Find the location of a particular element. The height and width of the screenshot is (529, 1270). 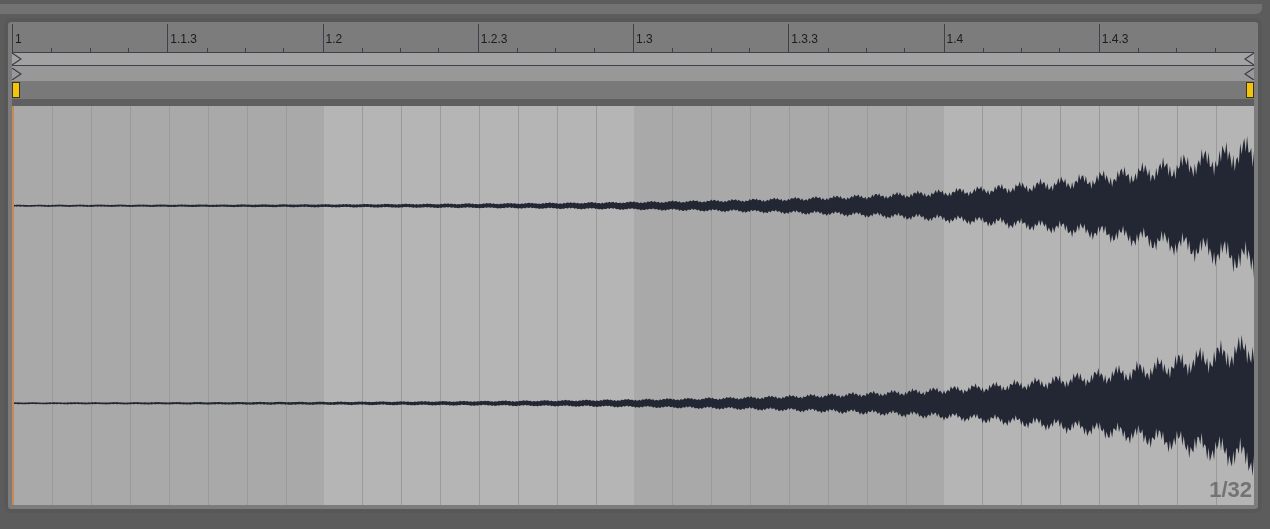

end-marker-icon is located at coordinates (1249, 73).